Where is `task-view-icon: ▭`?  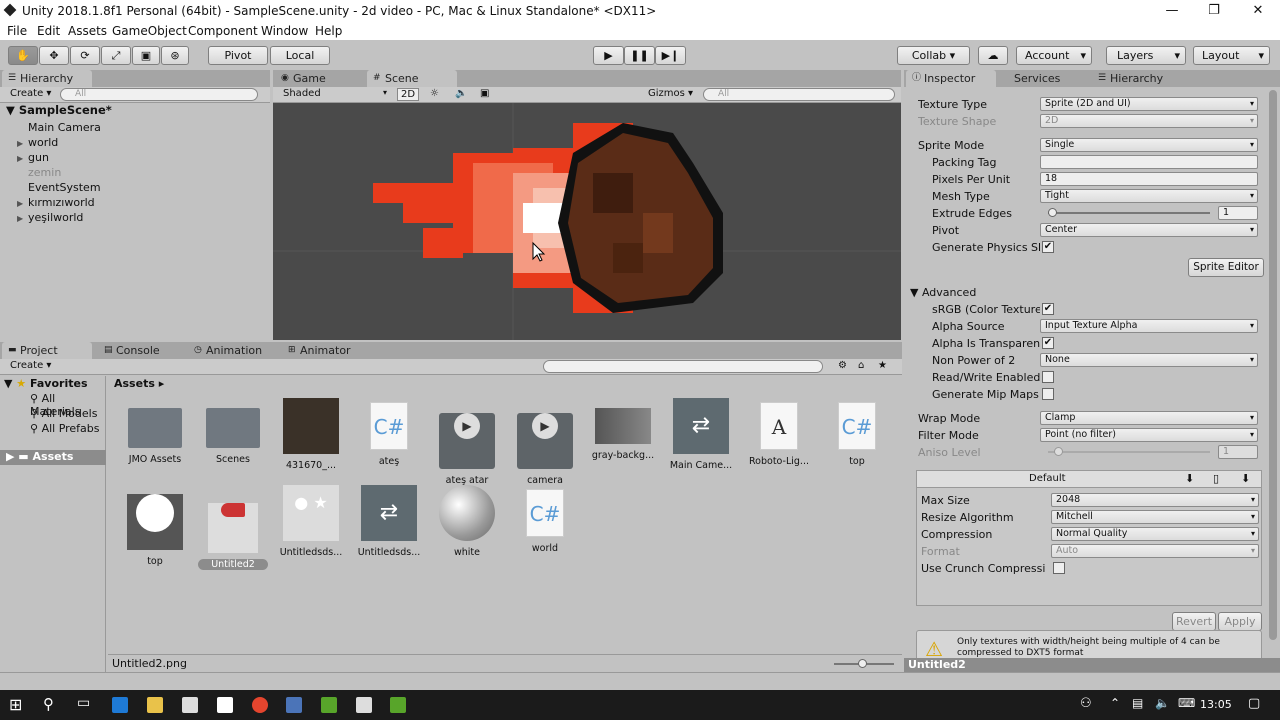
task-view-icon: ▭ is located at coordinates (83, 703).